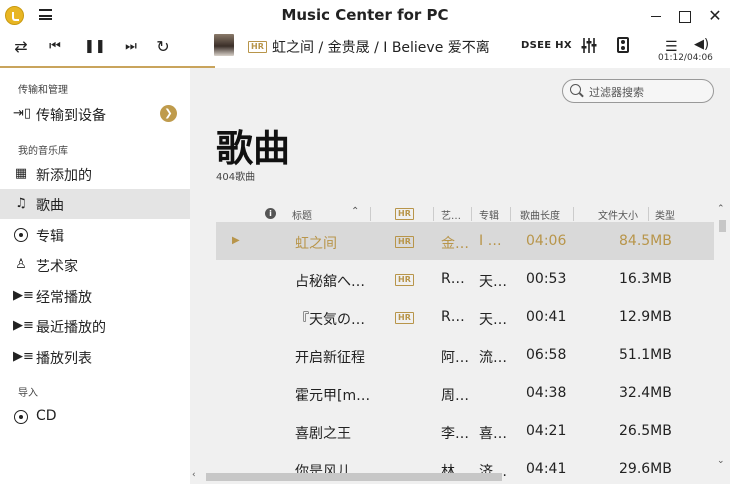 This screenshot has height=484, width=730. Describe the element at coordinates (656, 16) in the screenshot. I see `minimize-button` at that location.